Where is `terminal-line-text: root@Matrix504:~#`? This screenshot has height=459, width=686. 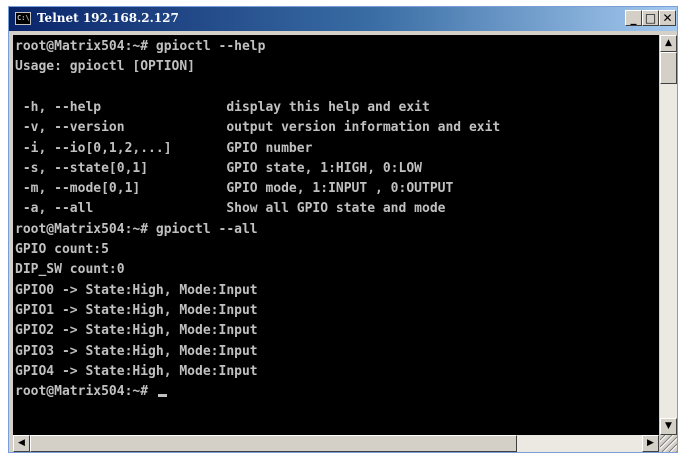 terminal-line-text: root@Matrix504:~# is located at coordinates (85, 392).